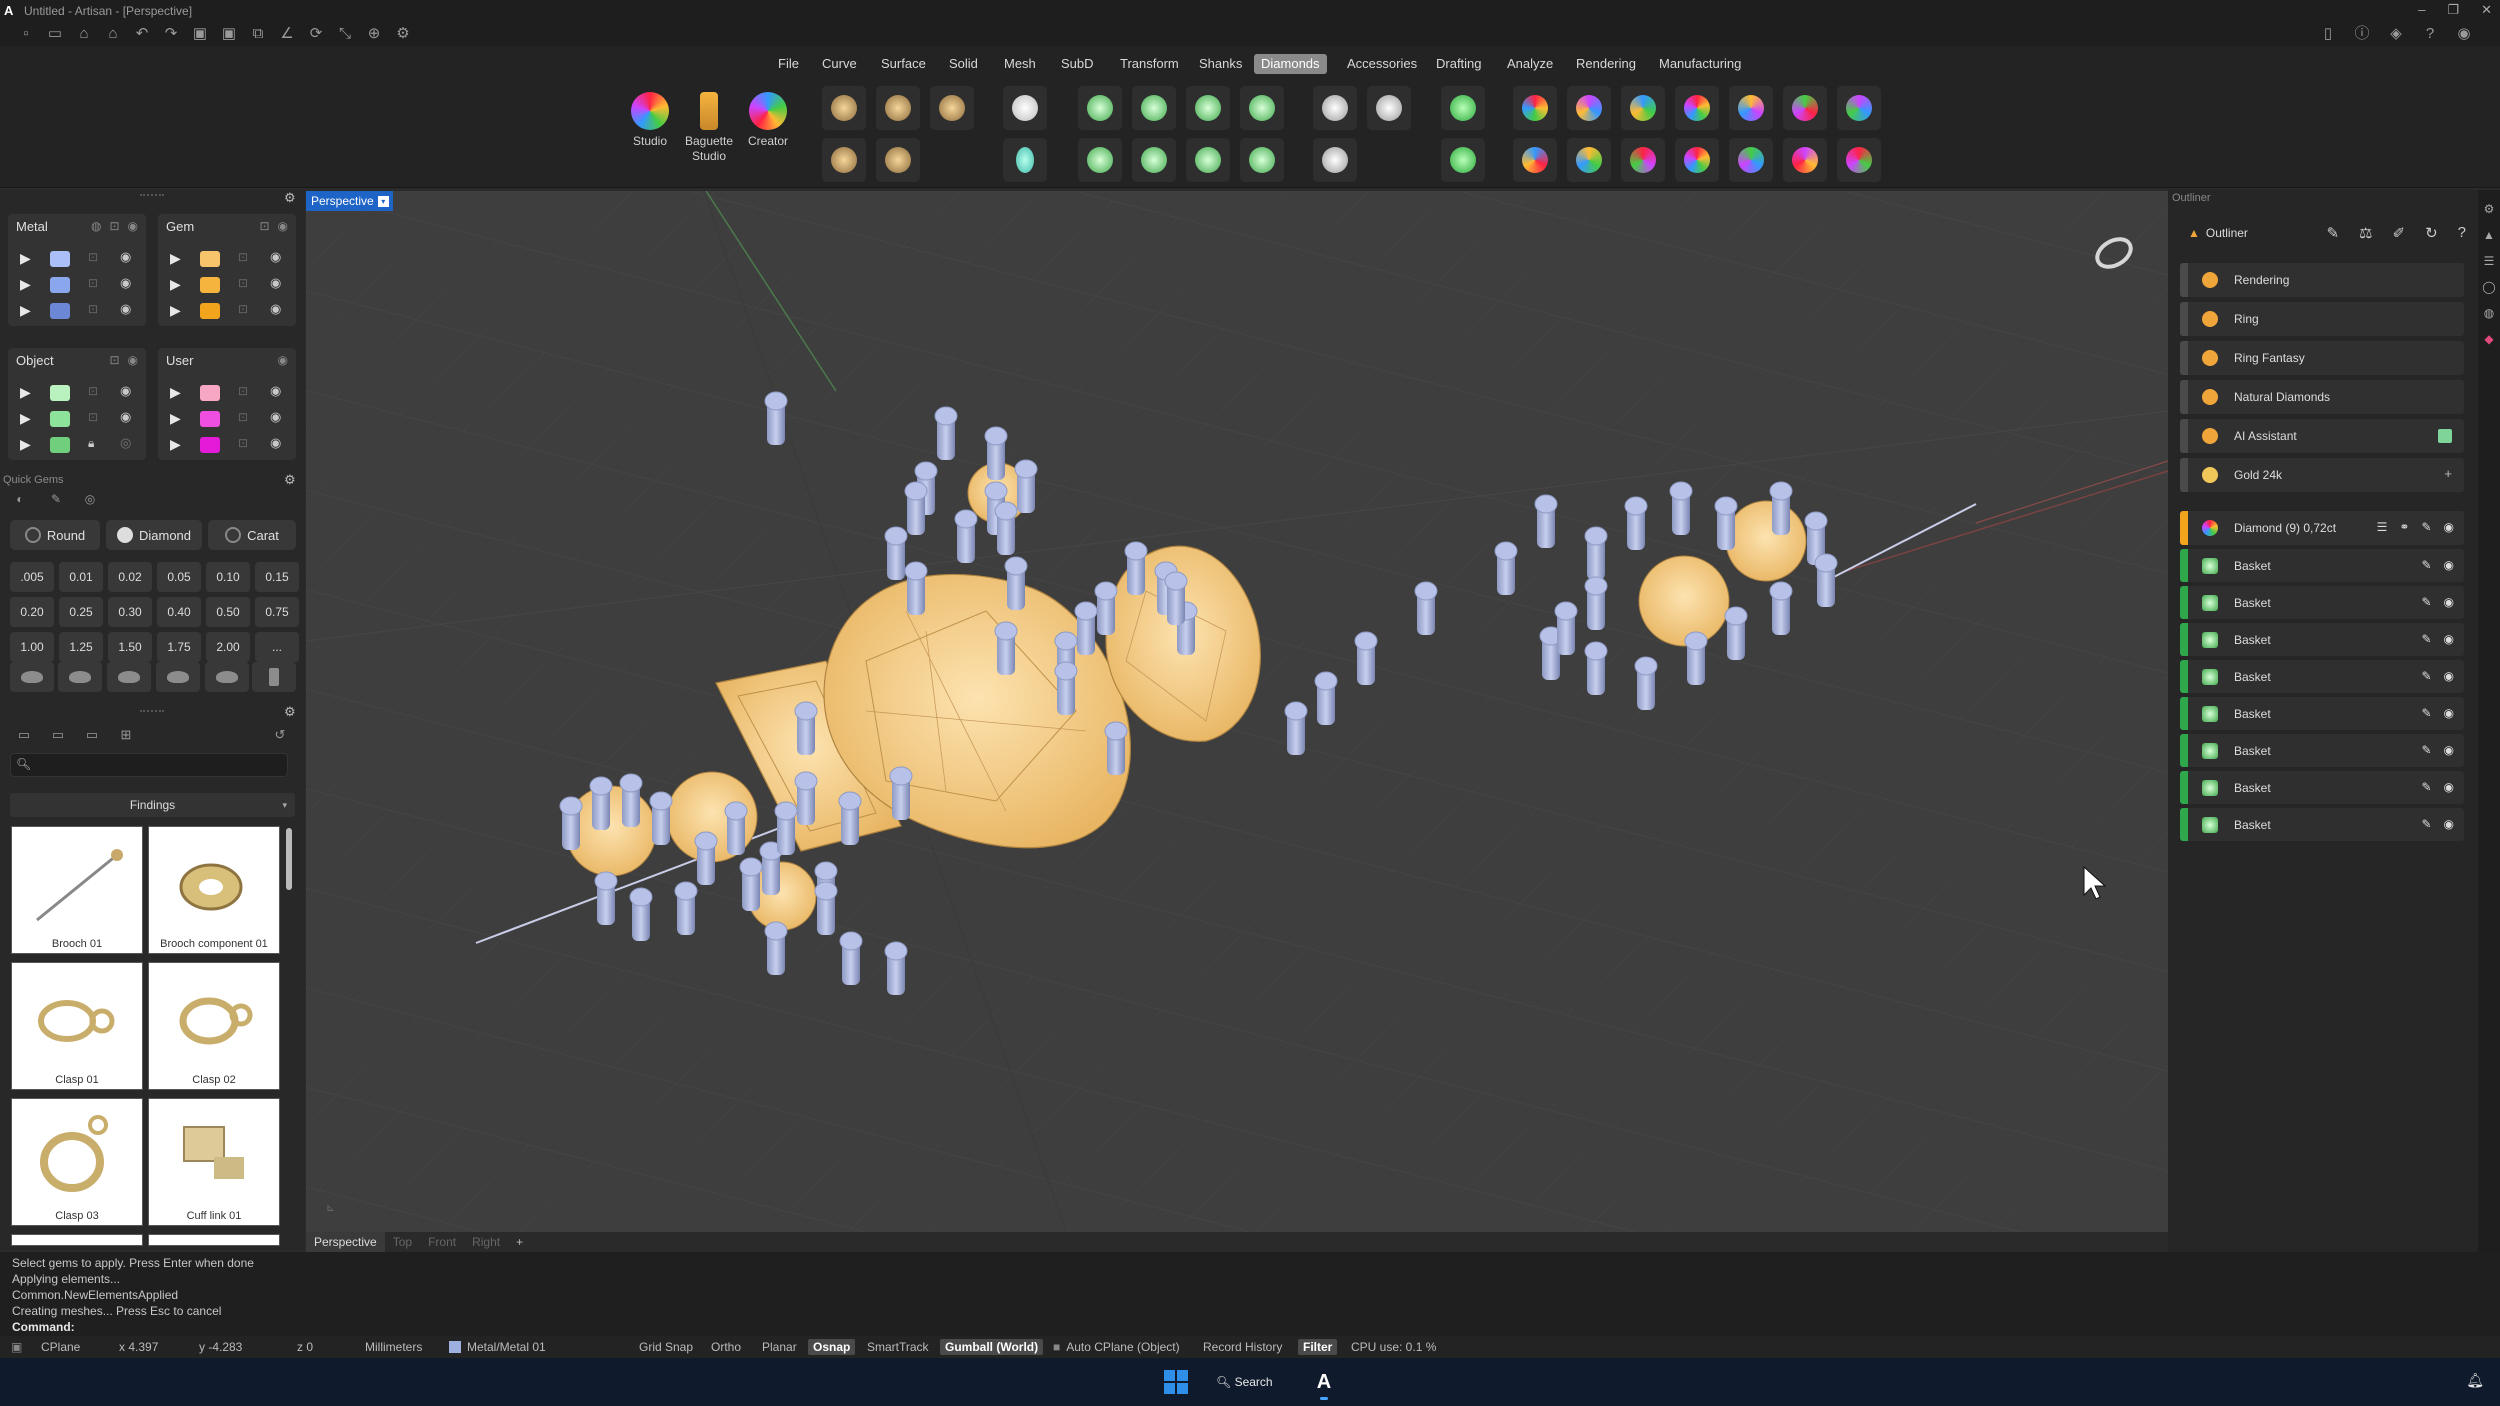 The height and width of the screenshot is (1406, 2500). What do you see at coordinates (1530, 64) in the screenshot?
I see `menu-analyze: Analyze` at bounding box center [1530, 64].